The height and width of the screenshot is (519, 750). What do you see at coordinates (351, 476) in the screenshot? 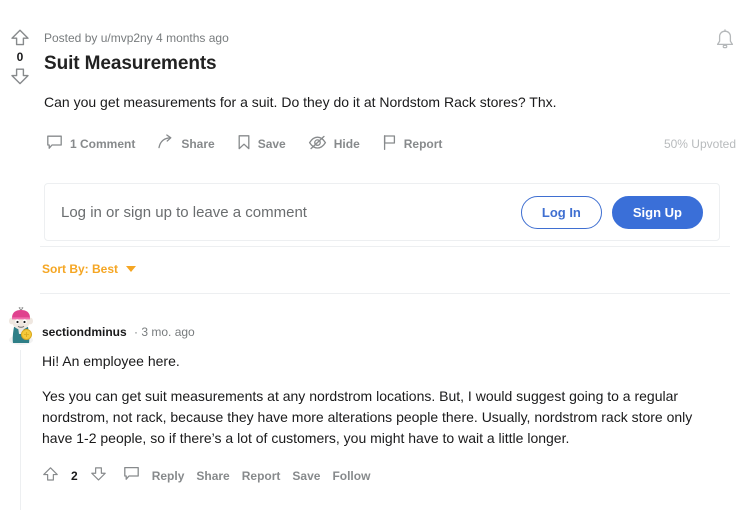
I see `comment-follow-button: Follow` at bounding box center [351, 476].